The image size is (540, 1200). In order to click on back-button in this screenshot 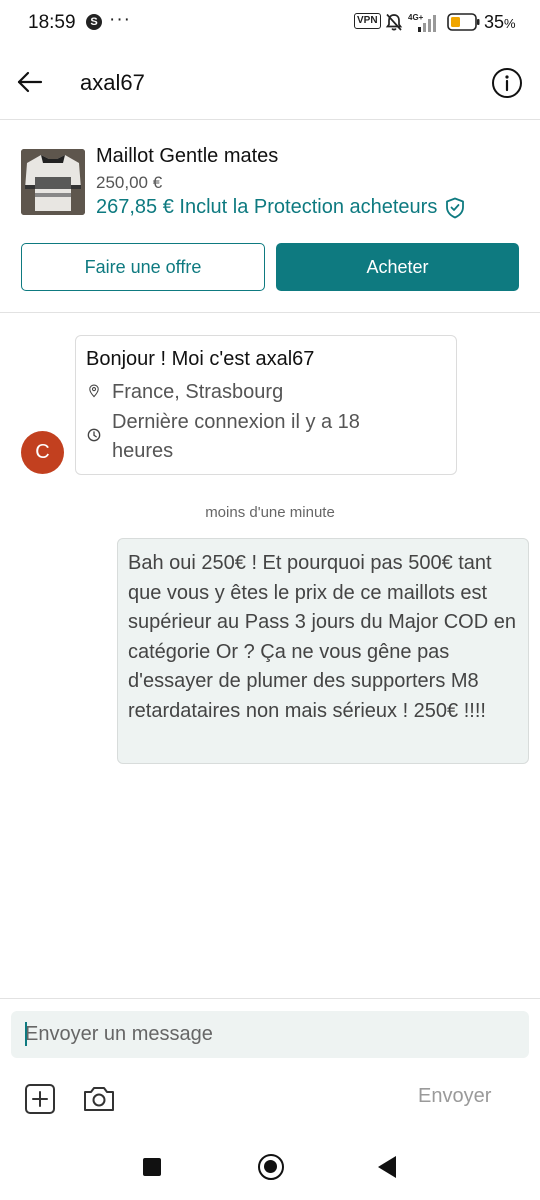, I will do `click(30, 82)`.